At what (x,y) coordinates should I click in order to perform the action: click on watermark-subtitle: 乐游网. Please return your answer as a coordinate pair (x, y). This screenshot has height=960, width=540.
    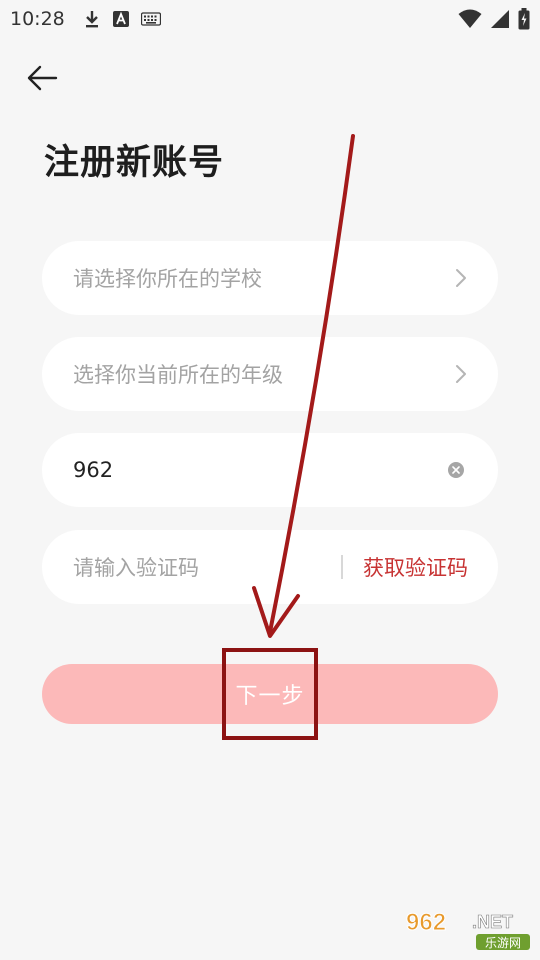
    Looking at the image, I should click on (503, 943).